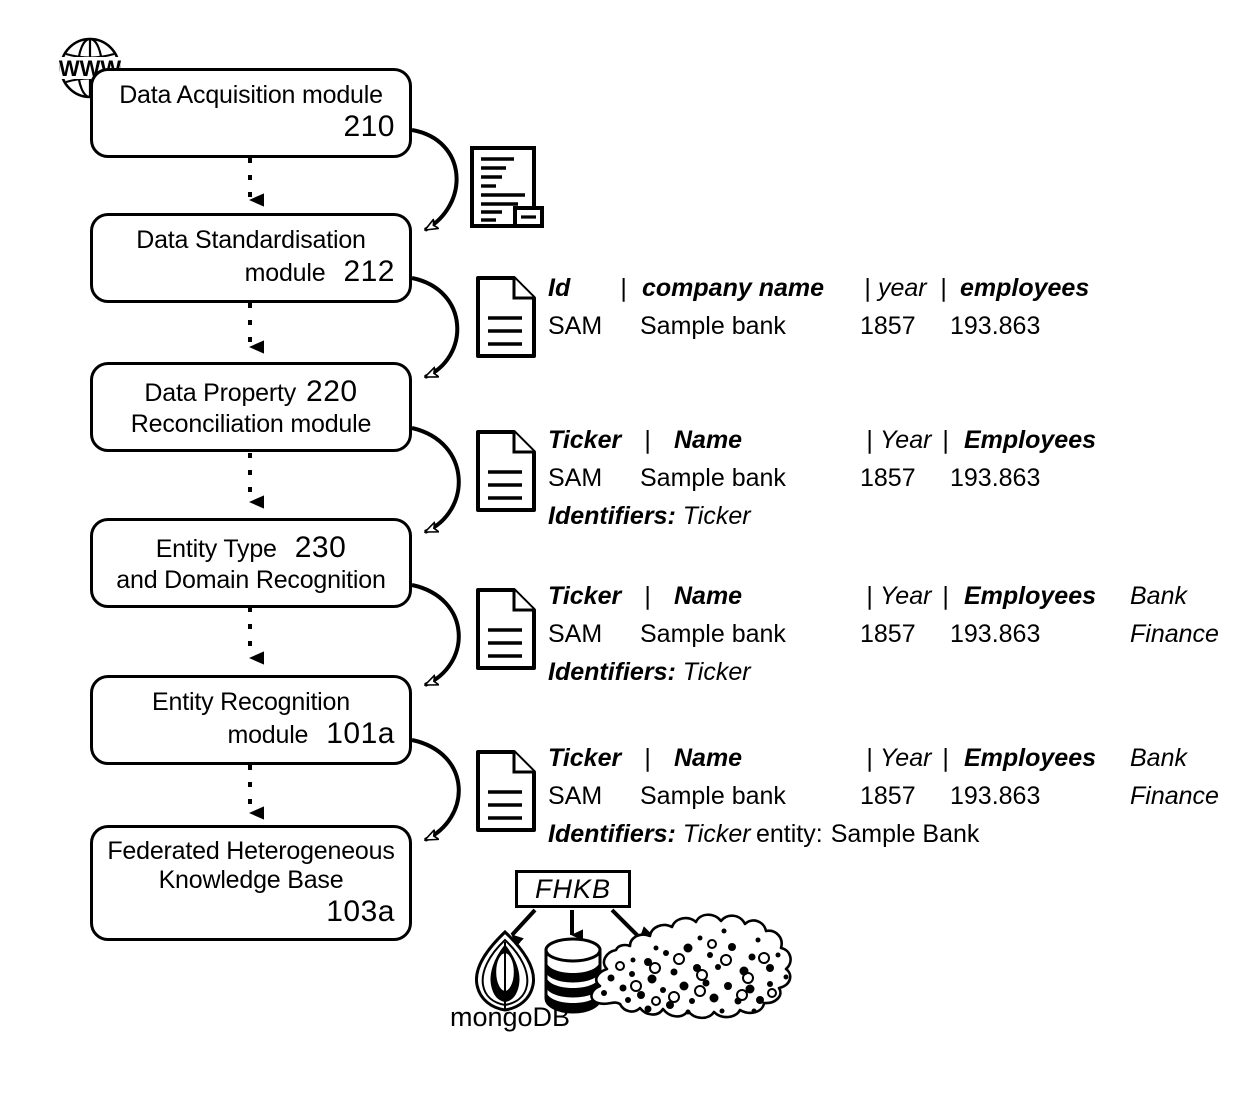  I want to click on module-line-1: Data Property, so click(220, 393).